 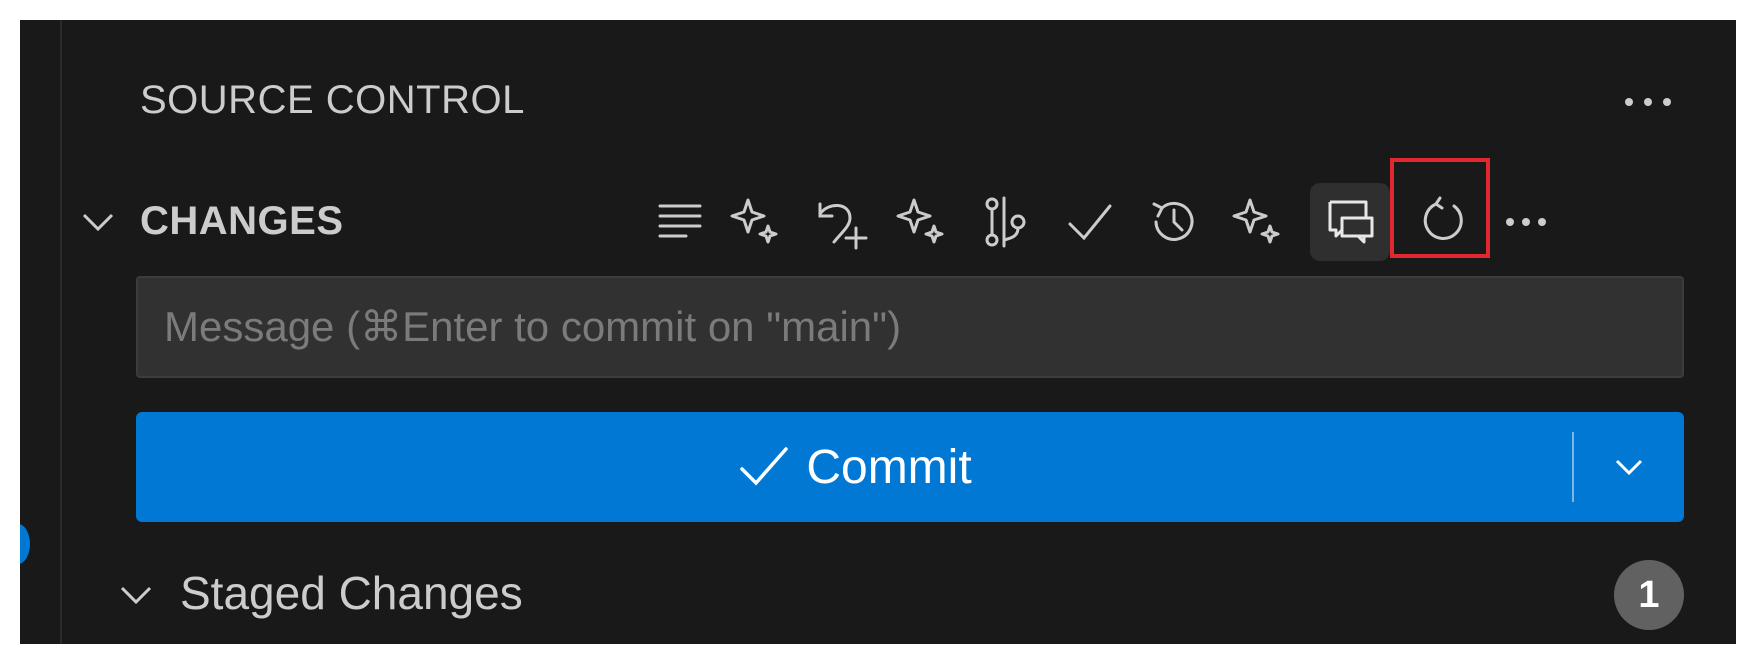 I want to click on count-badge: 1, so click(x=1649, y=595).